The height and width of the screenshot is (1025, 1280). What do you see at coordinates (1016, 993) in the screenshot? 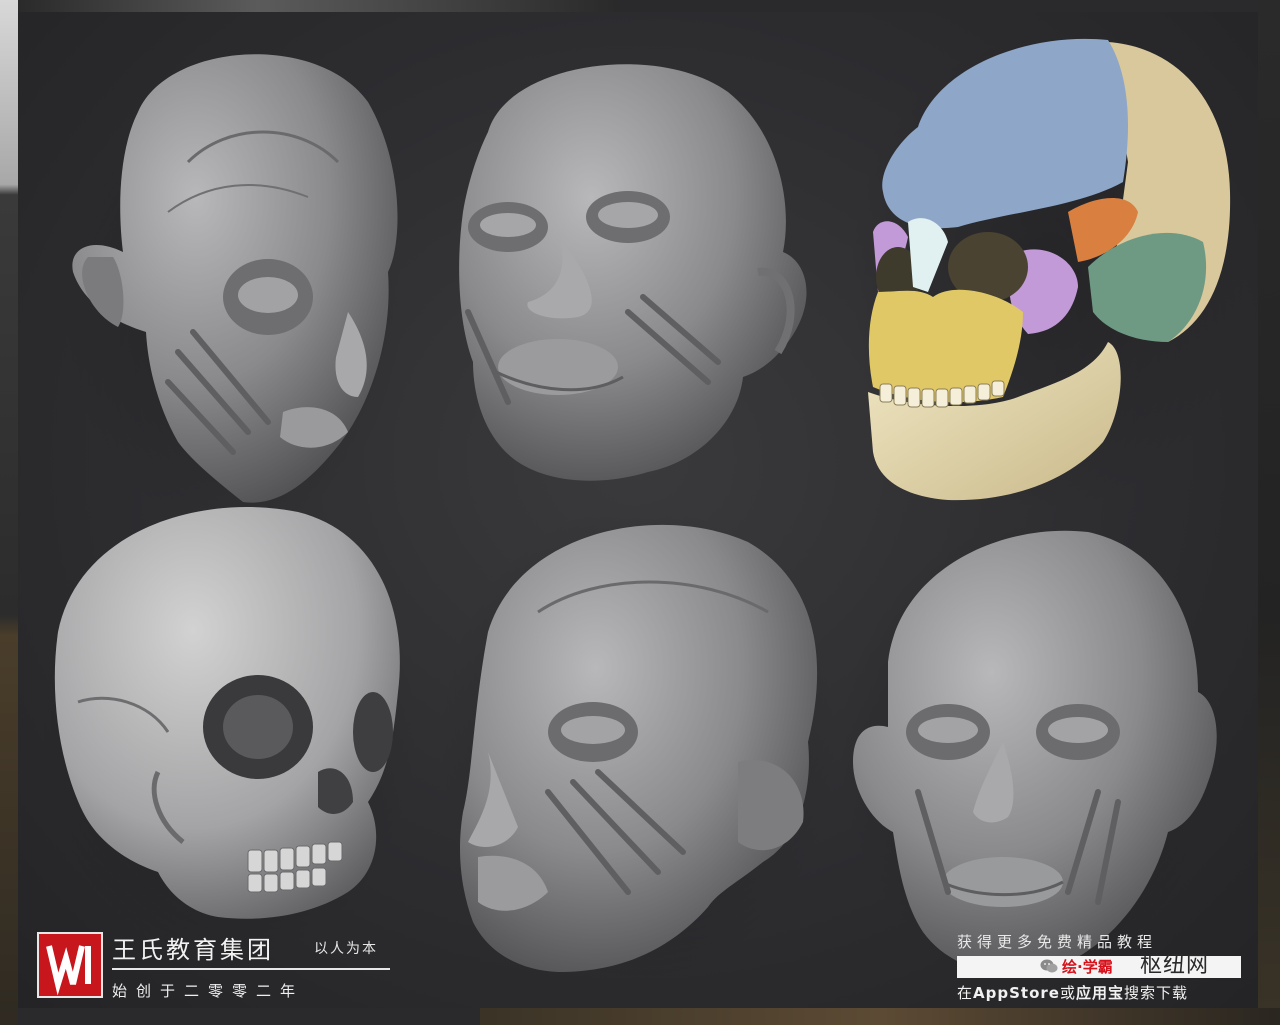
I see `promo-appstore: AppStore` at bounding box center [1016, 993].